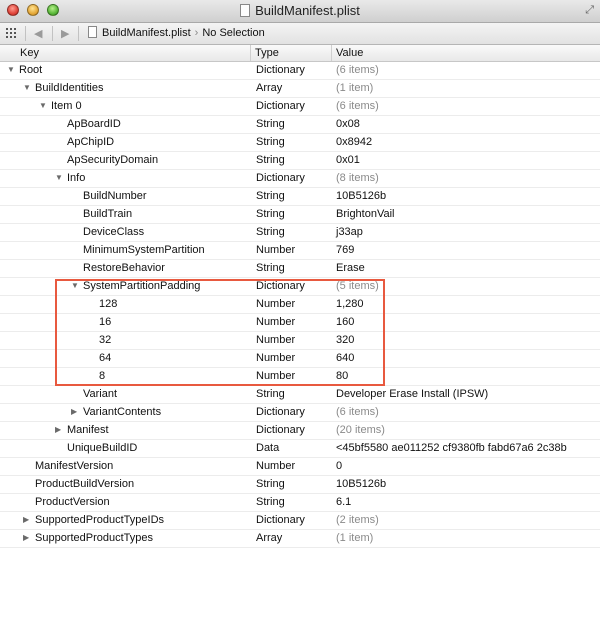 The height and width of the screenshot is (624, 600). What do you see at coordinates (345, 250) in the screenshot?
I see `row-value: 769` at bounding box center [345, 250].